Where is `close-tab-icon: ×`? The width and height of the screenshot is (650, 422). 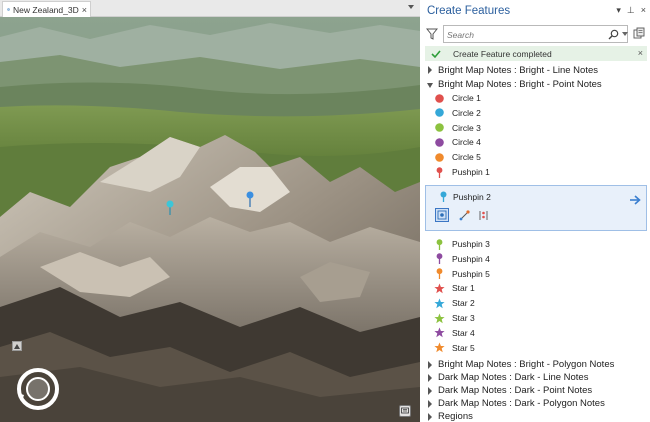
close-tab-icon: × is located at coordinates (84, 10).